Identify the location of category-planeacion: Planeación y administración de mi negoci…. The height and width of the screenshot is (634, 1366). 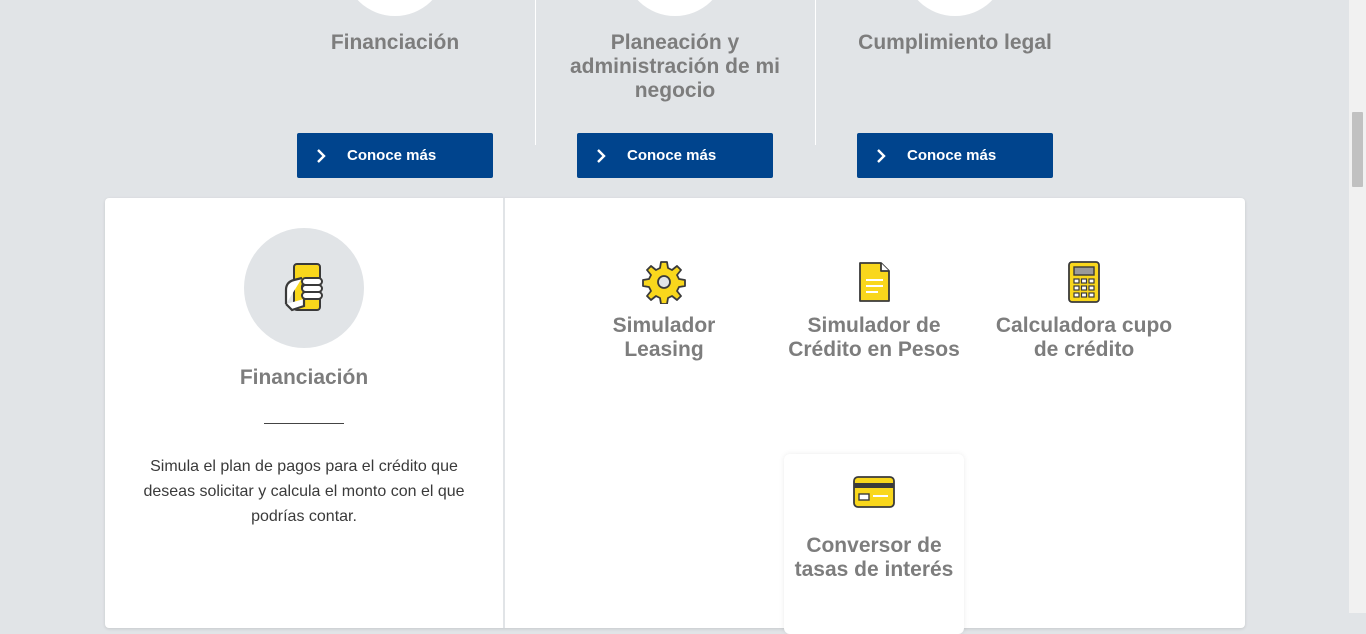
(675, 72).